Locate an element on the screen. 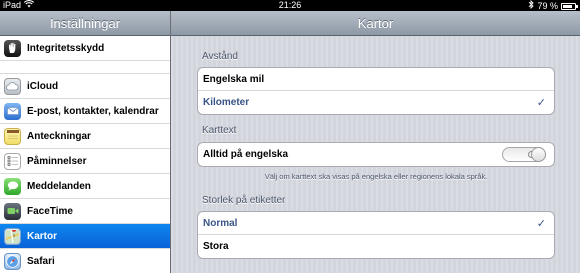 The image size is (580, 273). compass-icon is located at coordinates (12, 261).